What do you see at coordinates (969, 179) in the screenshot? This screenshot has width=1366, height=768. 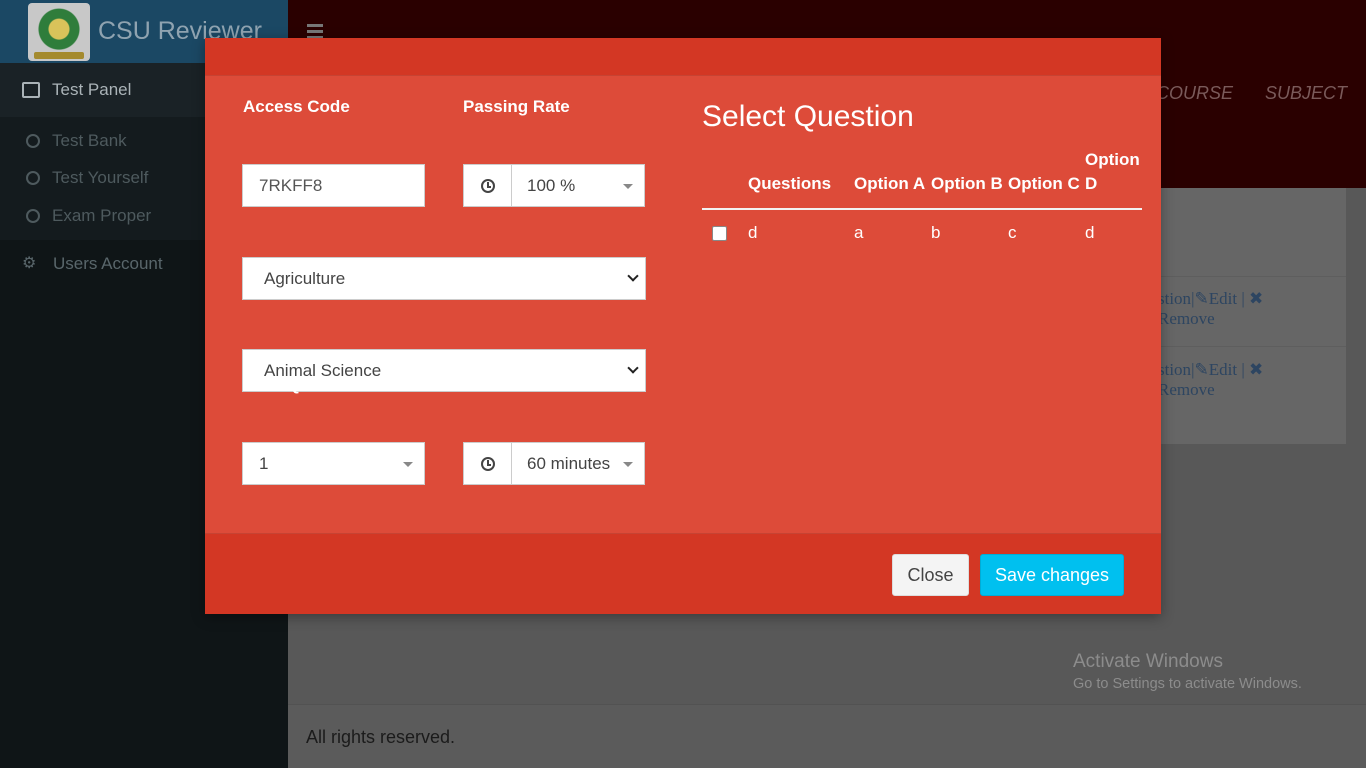 I see `column-header-option-b: Option B` at bounding box center [969, 179].